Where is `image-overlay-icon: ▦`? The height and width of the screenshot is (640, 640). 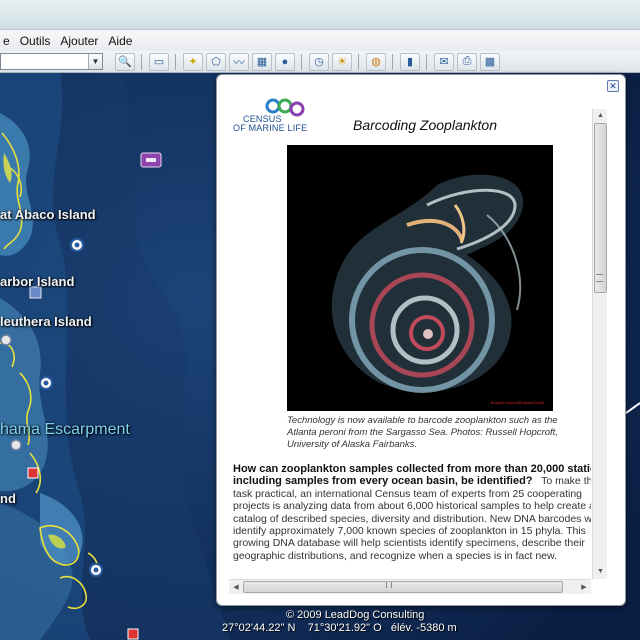
image-overlay-icon: ▦ is located at coordinates (262, 61).